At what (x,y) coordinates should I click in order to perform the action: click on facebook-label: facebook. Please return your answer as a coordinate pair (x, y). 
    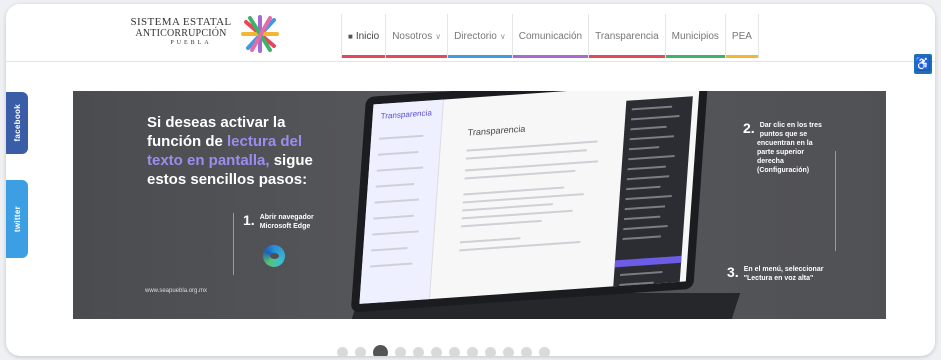
    Looking at the image, I should click on (17, 123).